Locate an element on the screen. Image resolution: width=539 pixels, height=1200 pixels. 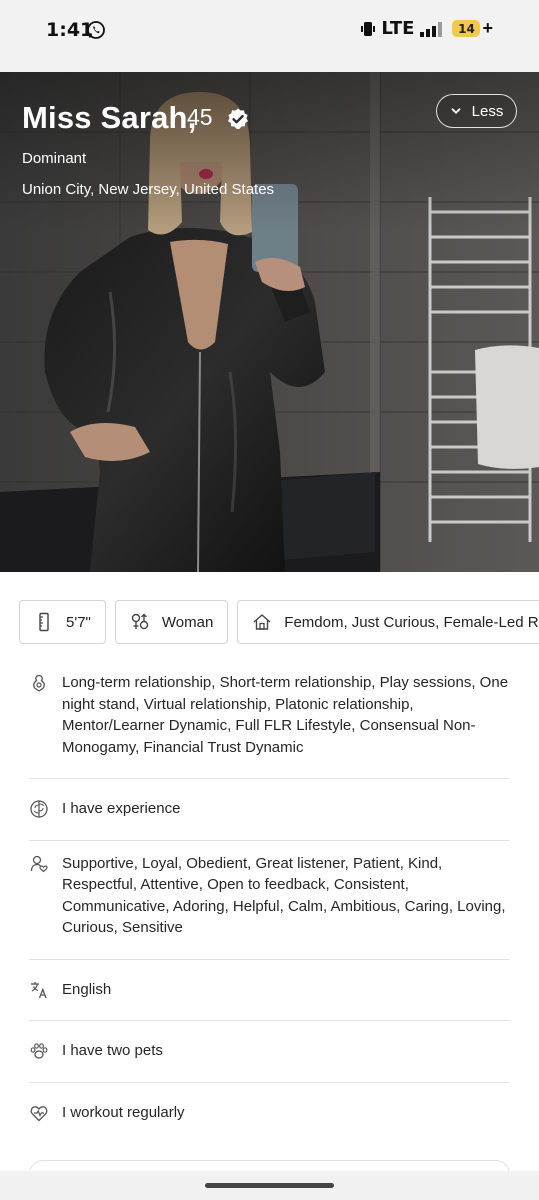
paw-icon is located at coordinates (39, 1051).